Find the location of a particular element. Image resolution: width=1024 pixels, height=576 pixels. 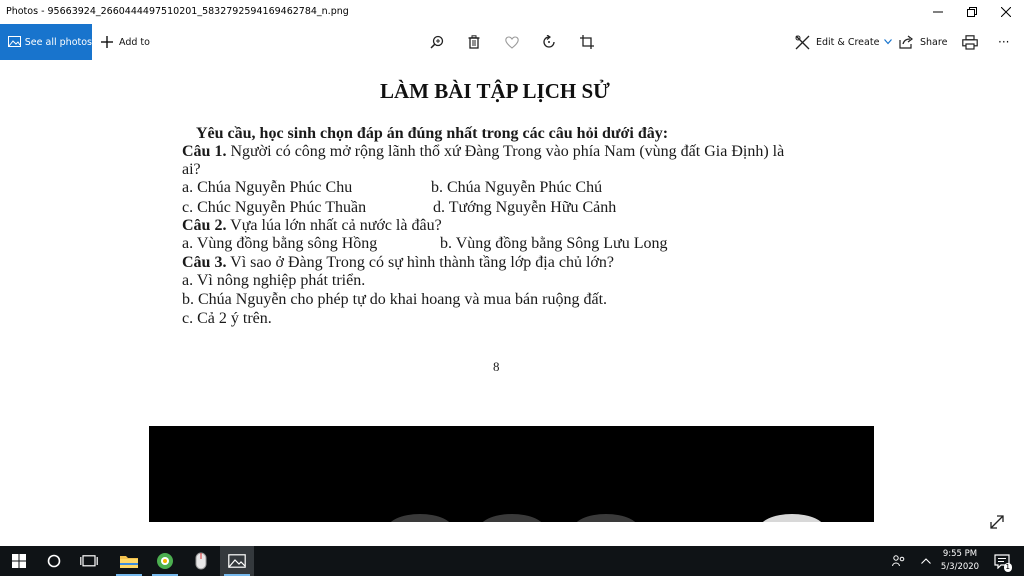

q2-option-a: a. Vùng đồng bằng sông Hồng is located at coordinates (280, 243).